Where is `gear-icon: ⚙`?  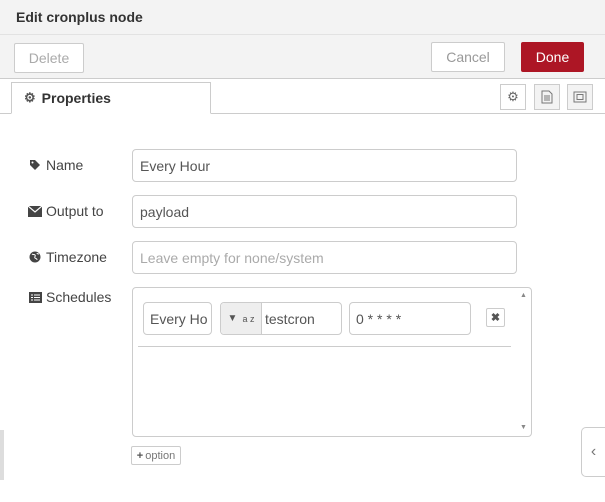 gear-icon: ⚙ is located at coordinates (30, 97).